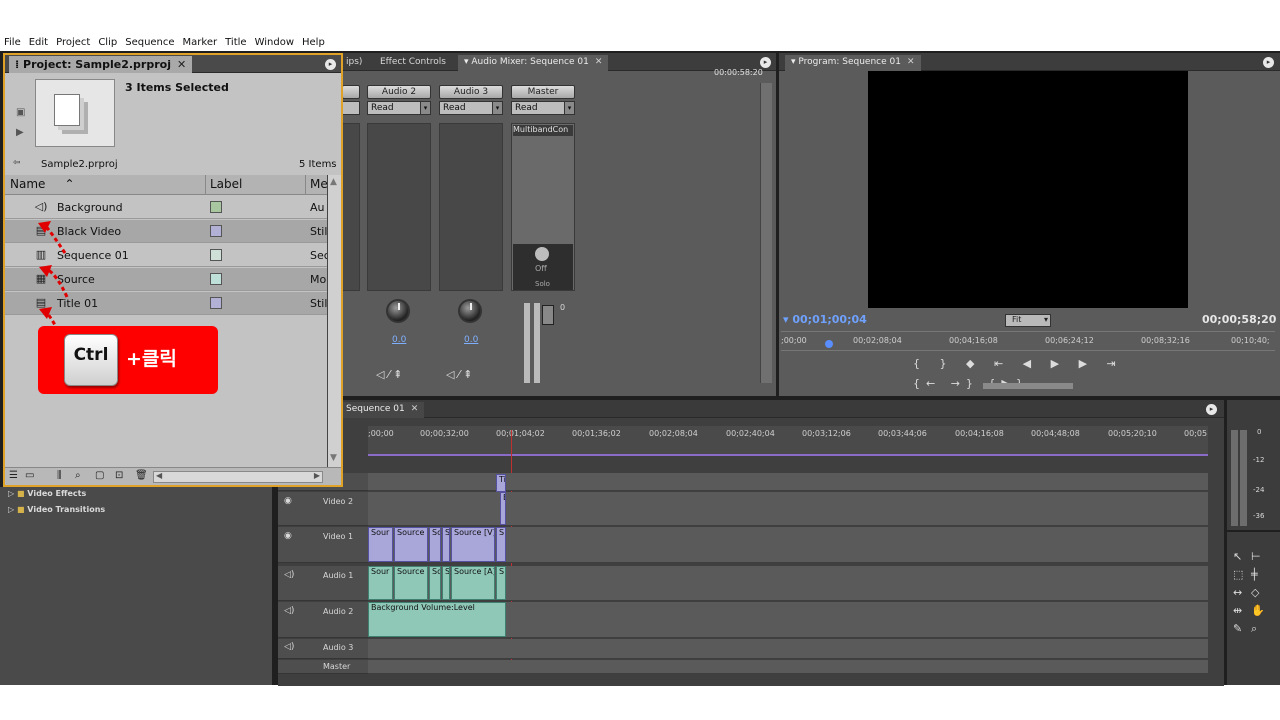 This screenshot has width=1280, height=720. Describe the element at coordinates (141, 475) in the screenshot. I see `delete-icon: 🗑` at that location.